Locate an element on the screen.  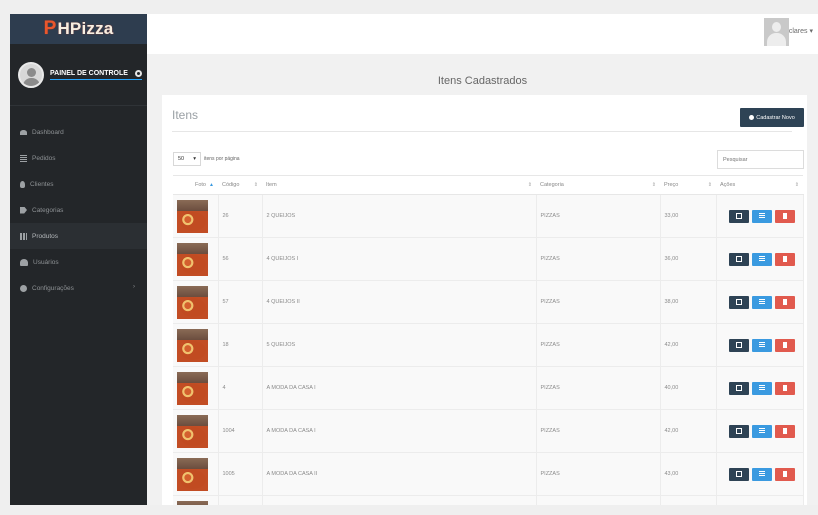
sidebar-item-label: Produtos is located at coordinates (45, 236).